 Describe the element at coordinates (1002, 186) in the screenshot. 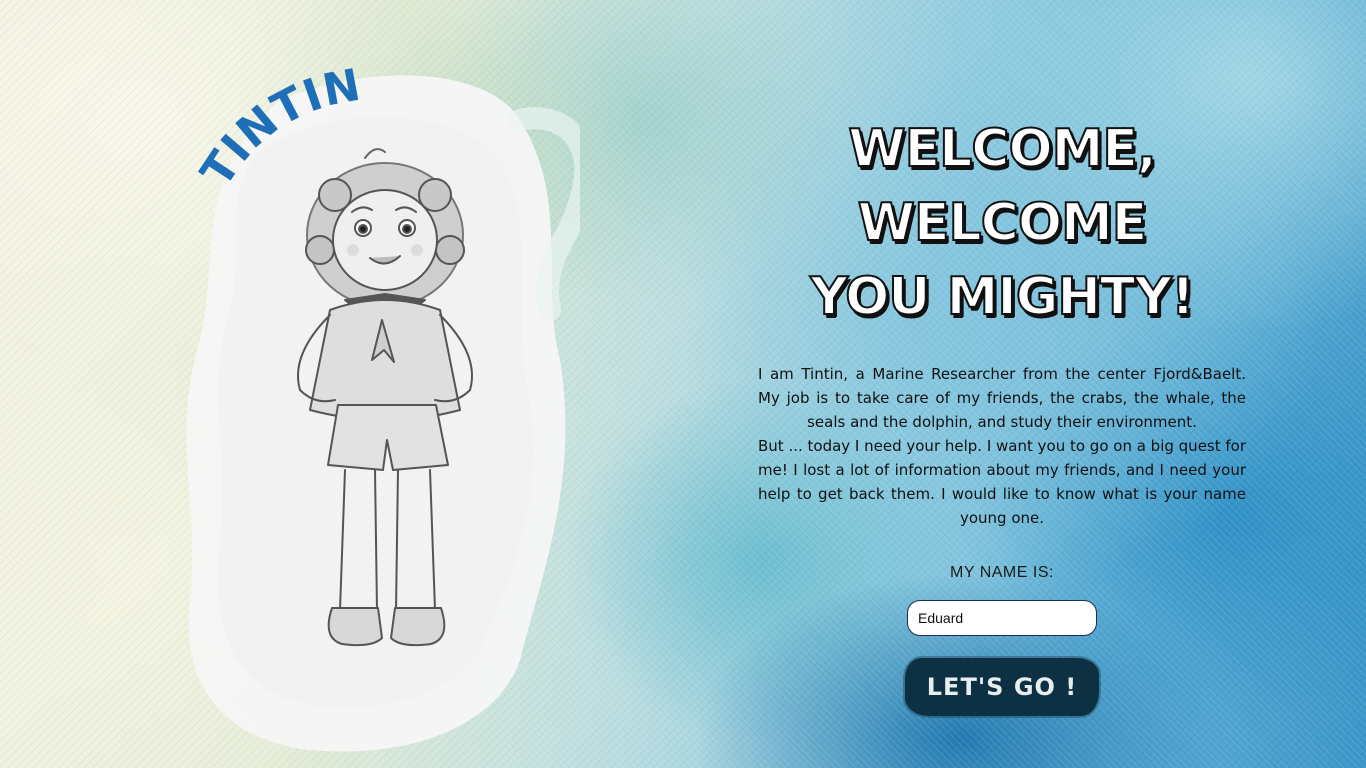

I see `welcome-heading-line1: WELCOME, WELCOME` at that location.